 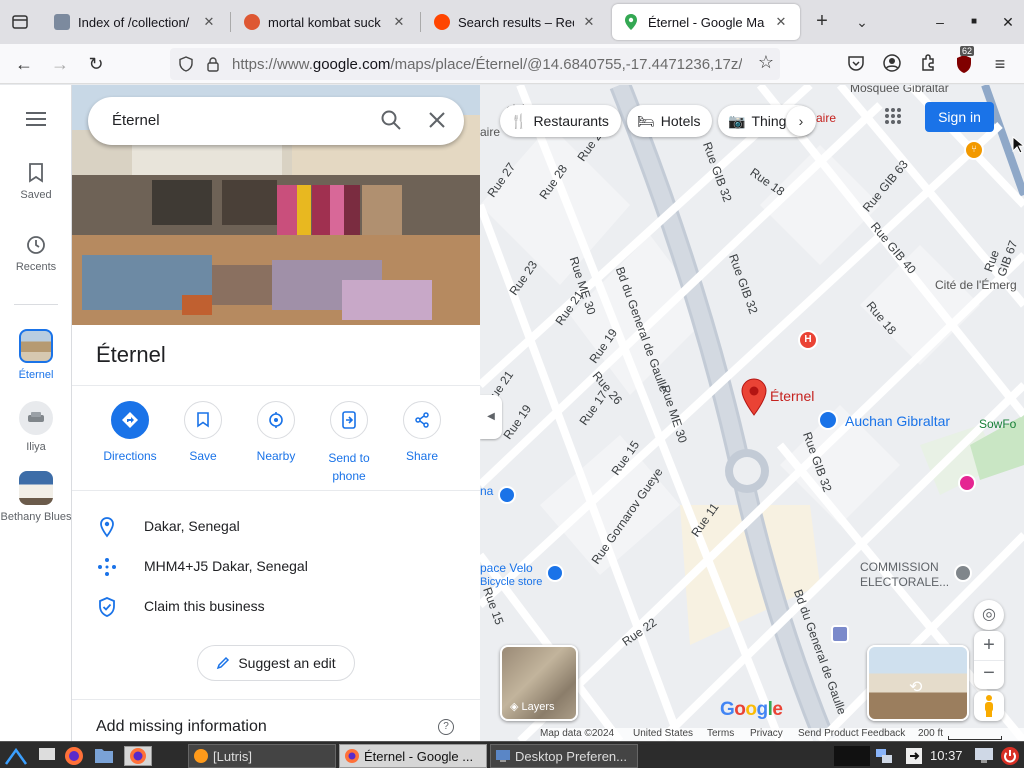 What do you see at coordinates (984, 756) in the screenshot?
I see `display-icon` at bounding box center [984, 756].